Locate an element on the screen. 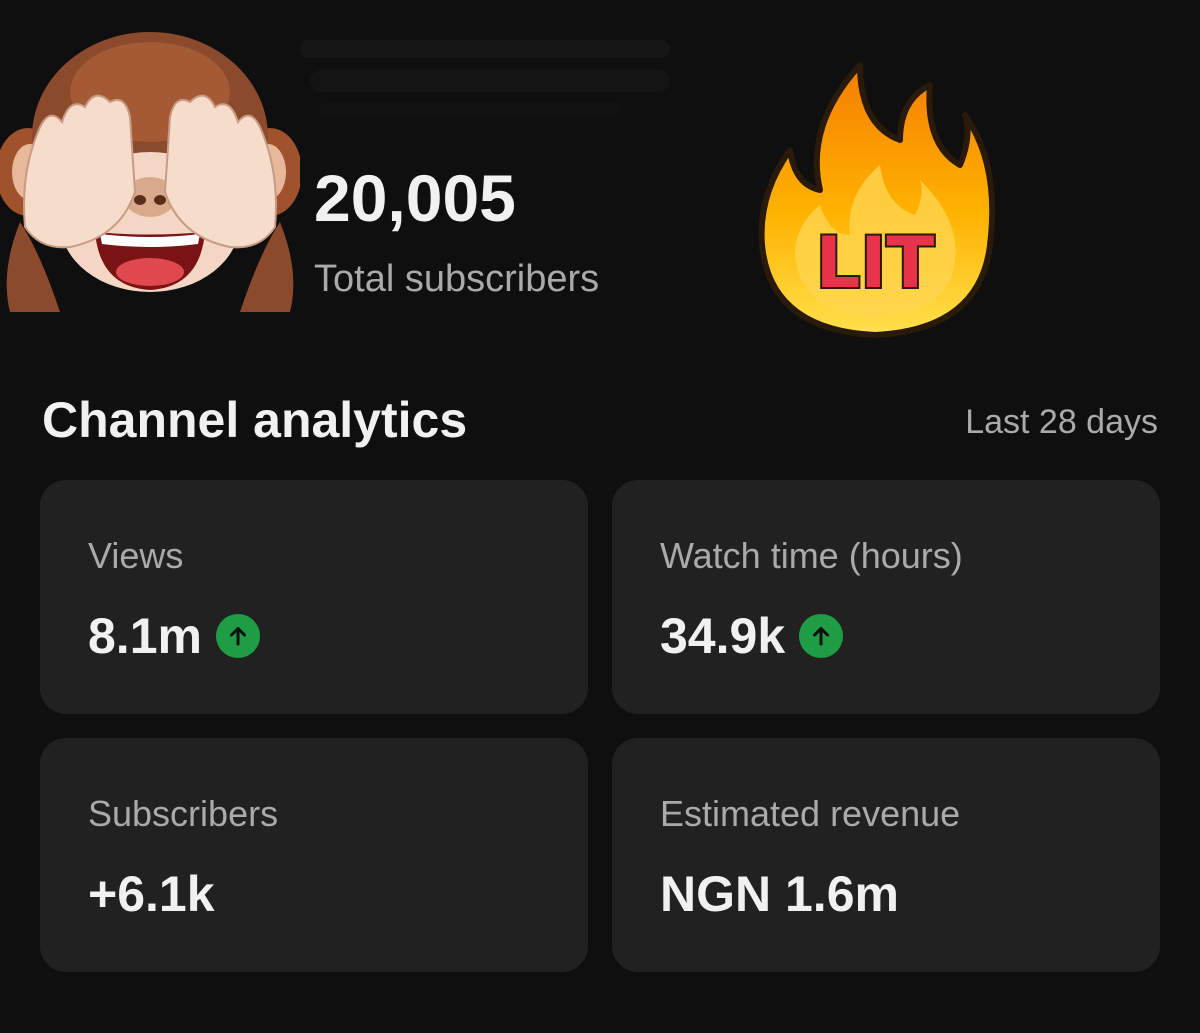 Image resolution: width=1200 pixels, height=1033 pixels. period-selector: Last 28 days is located at coordinates (1061, 422).